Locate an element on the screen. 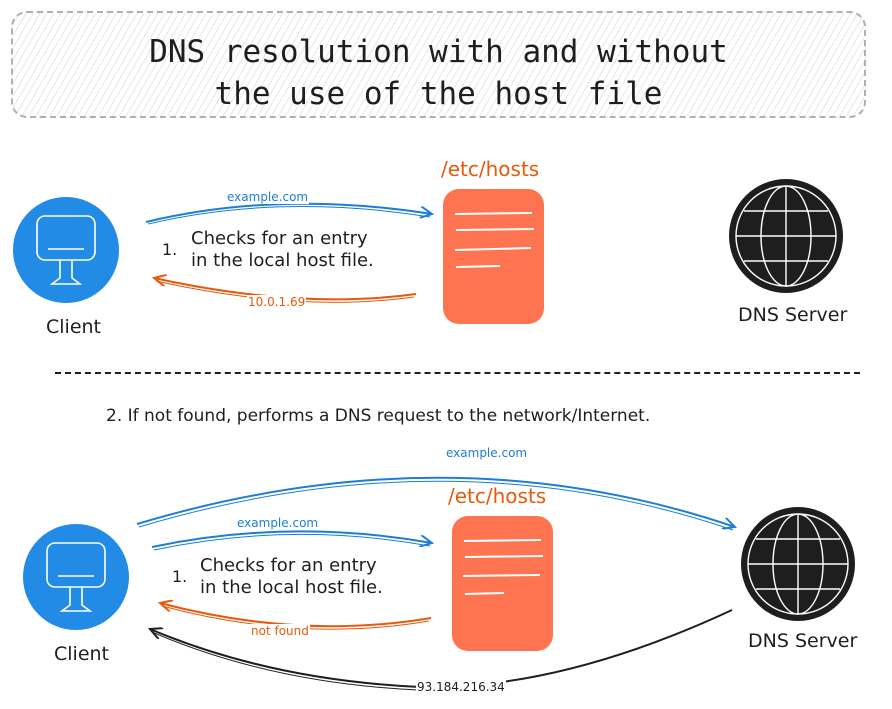 The height and width of the screenshot is (709, 892). section-divider is located at coordinates (457, 373).